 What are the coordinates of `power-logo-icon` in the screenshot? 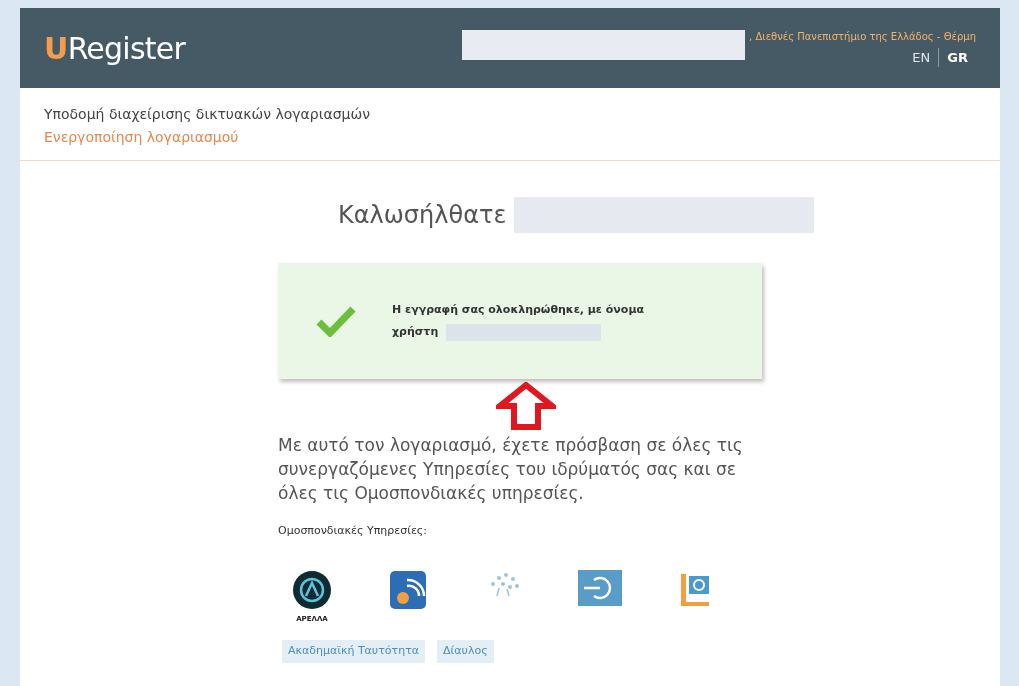 It's located at (600, 587).